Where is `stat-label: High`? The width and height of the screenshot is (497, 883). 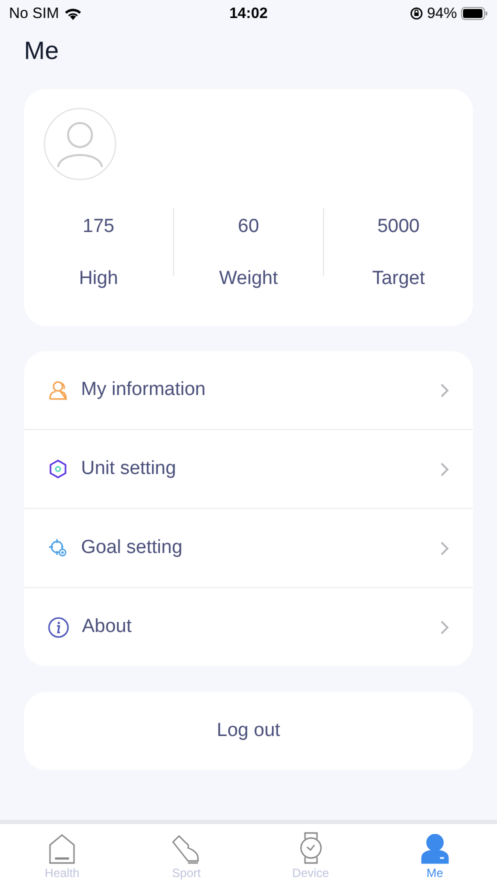 stat-label: High is located at coordinates (98, 279).